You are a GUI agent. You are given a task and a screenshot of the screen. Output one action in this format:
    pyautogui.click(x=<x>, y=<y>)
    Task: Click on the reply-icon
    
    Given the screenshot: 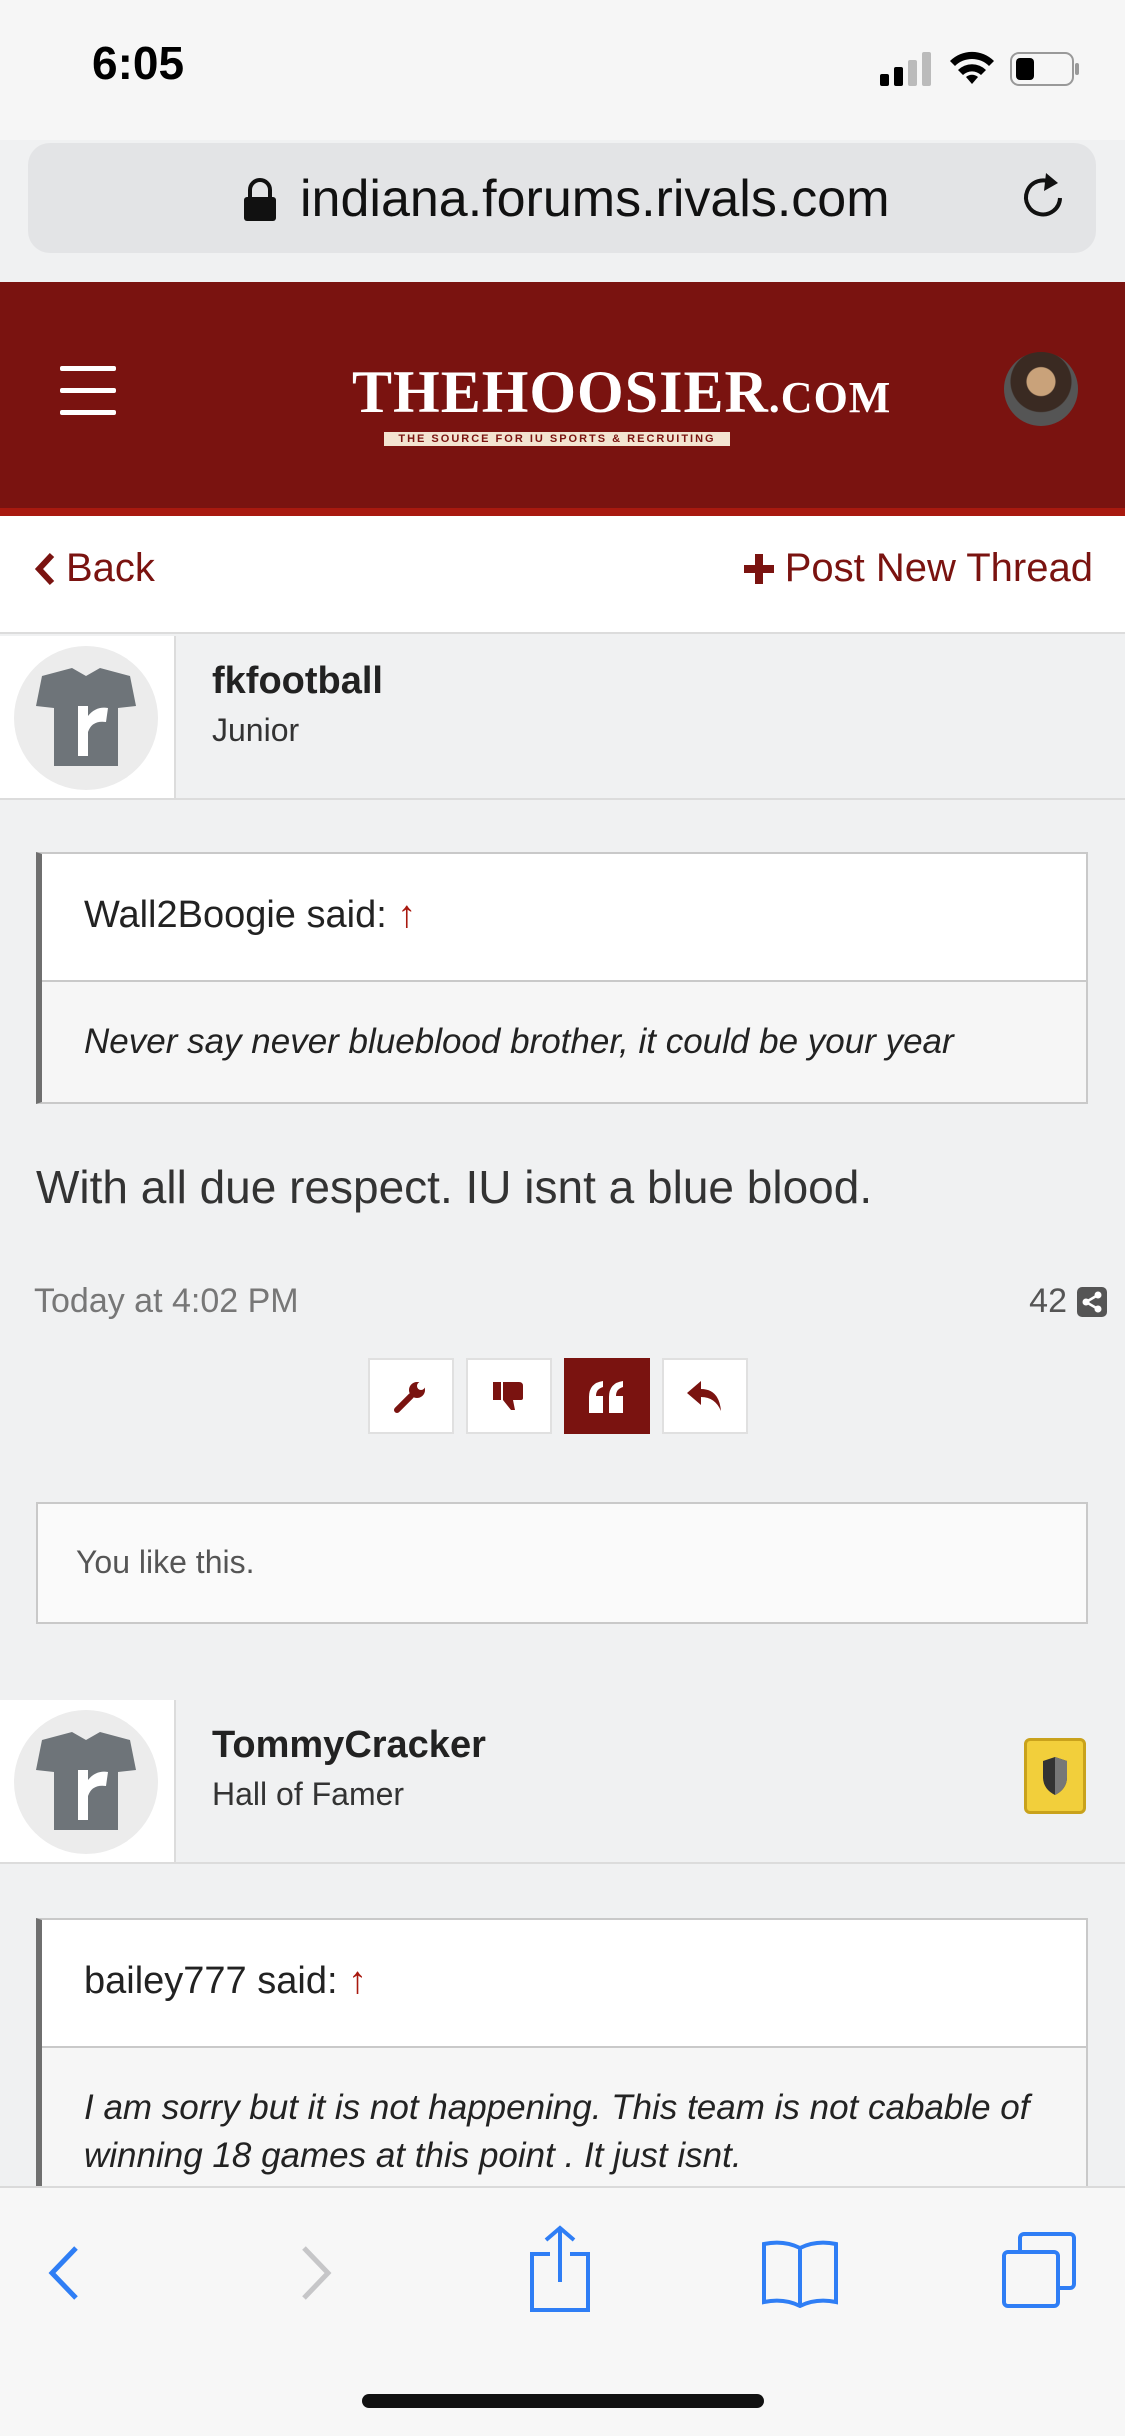 What is the action you would take?
    pyautogui.click(x=704, y=1396)
    